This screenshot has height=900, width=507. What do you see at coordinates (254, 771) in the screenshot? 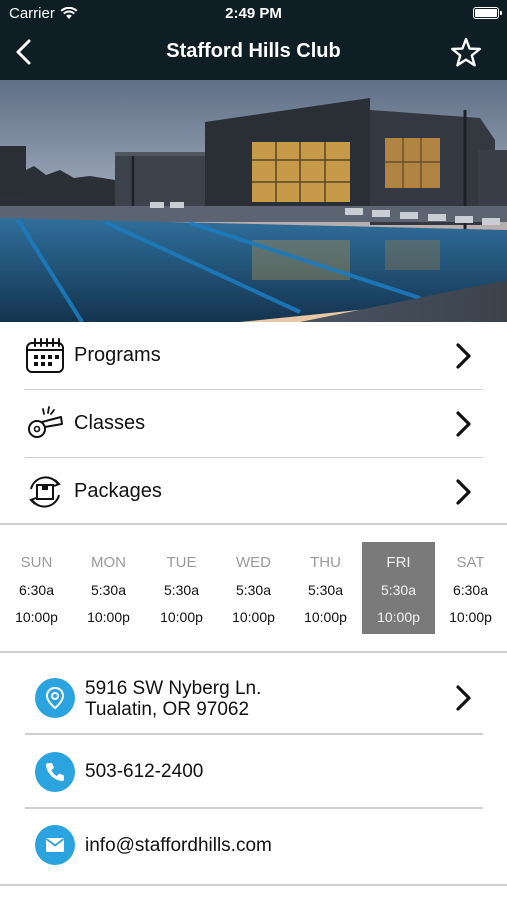
I see `phone-row: 503-612-2400` at bounding box center [254, 771].